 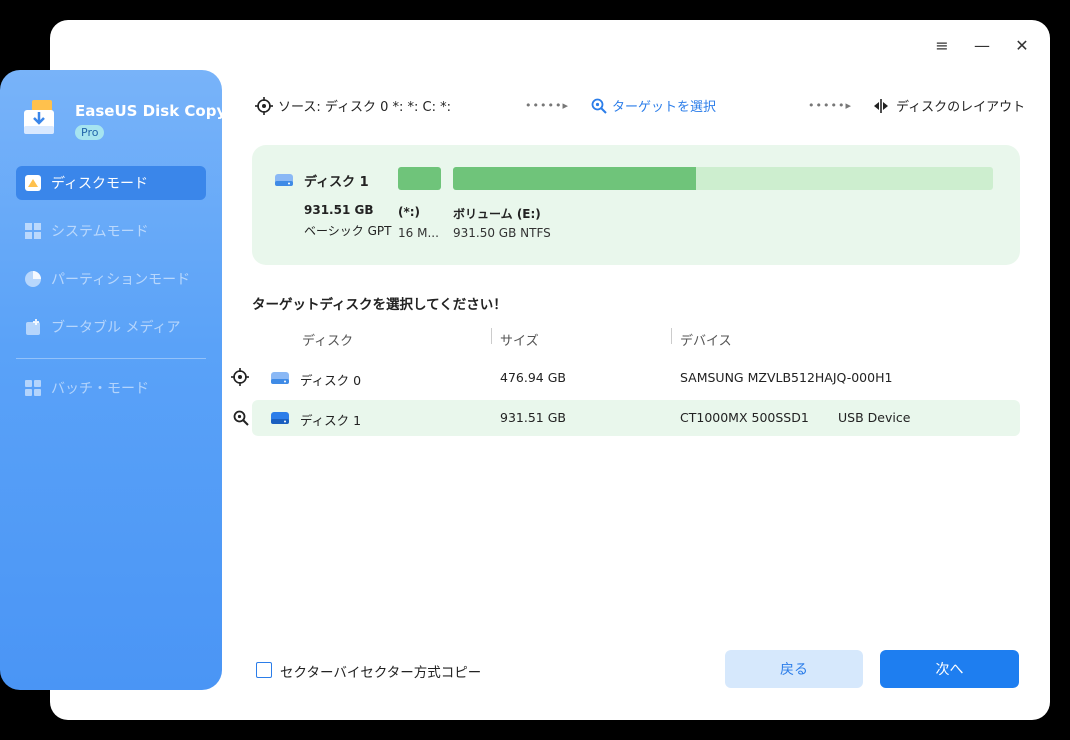 What do you see at coordinates (331, 380) in the screenshot?
I see `row-disk-name: ディスク 0` at bounding box center [331, 380].